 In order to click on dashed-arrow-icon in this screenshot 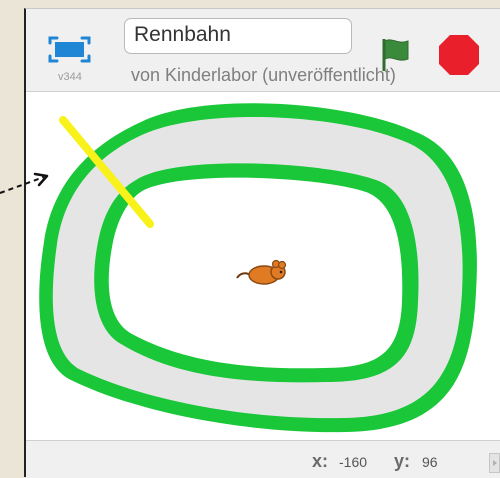, I will do `click(24, 183)`.